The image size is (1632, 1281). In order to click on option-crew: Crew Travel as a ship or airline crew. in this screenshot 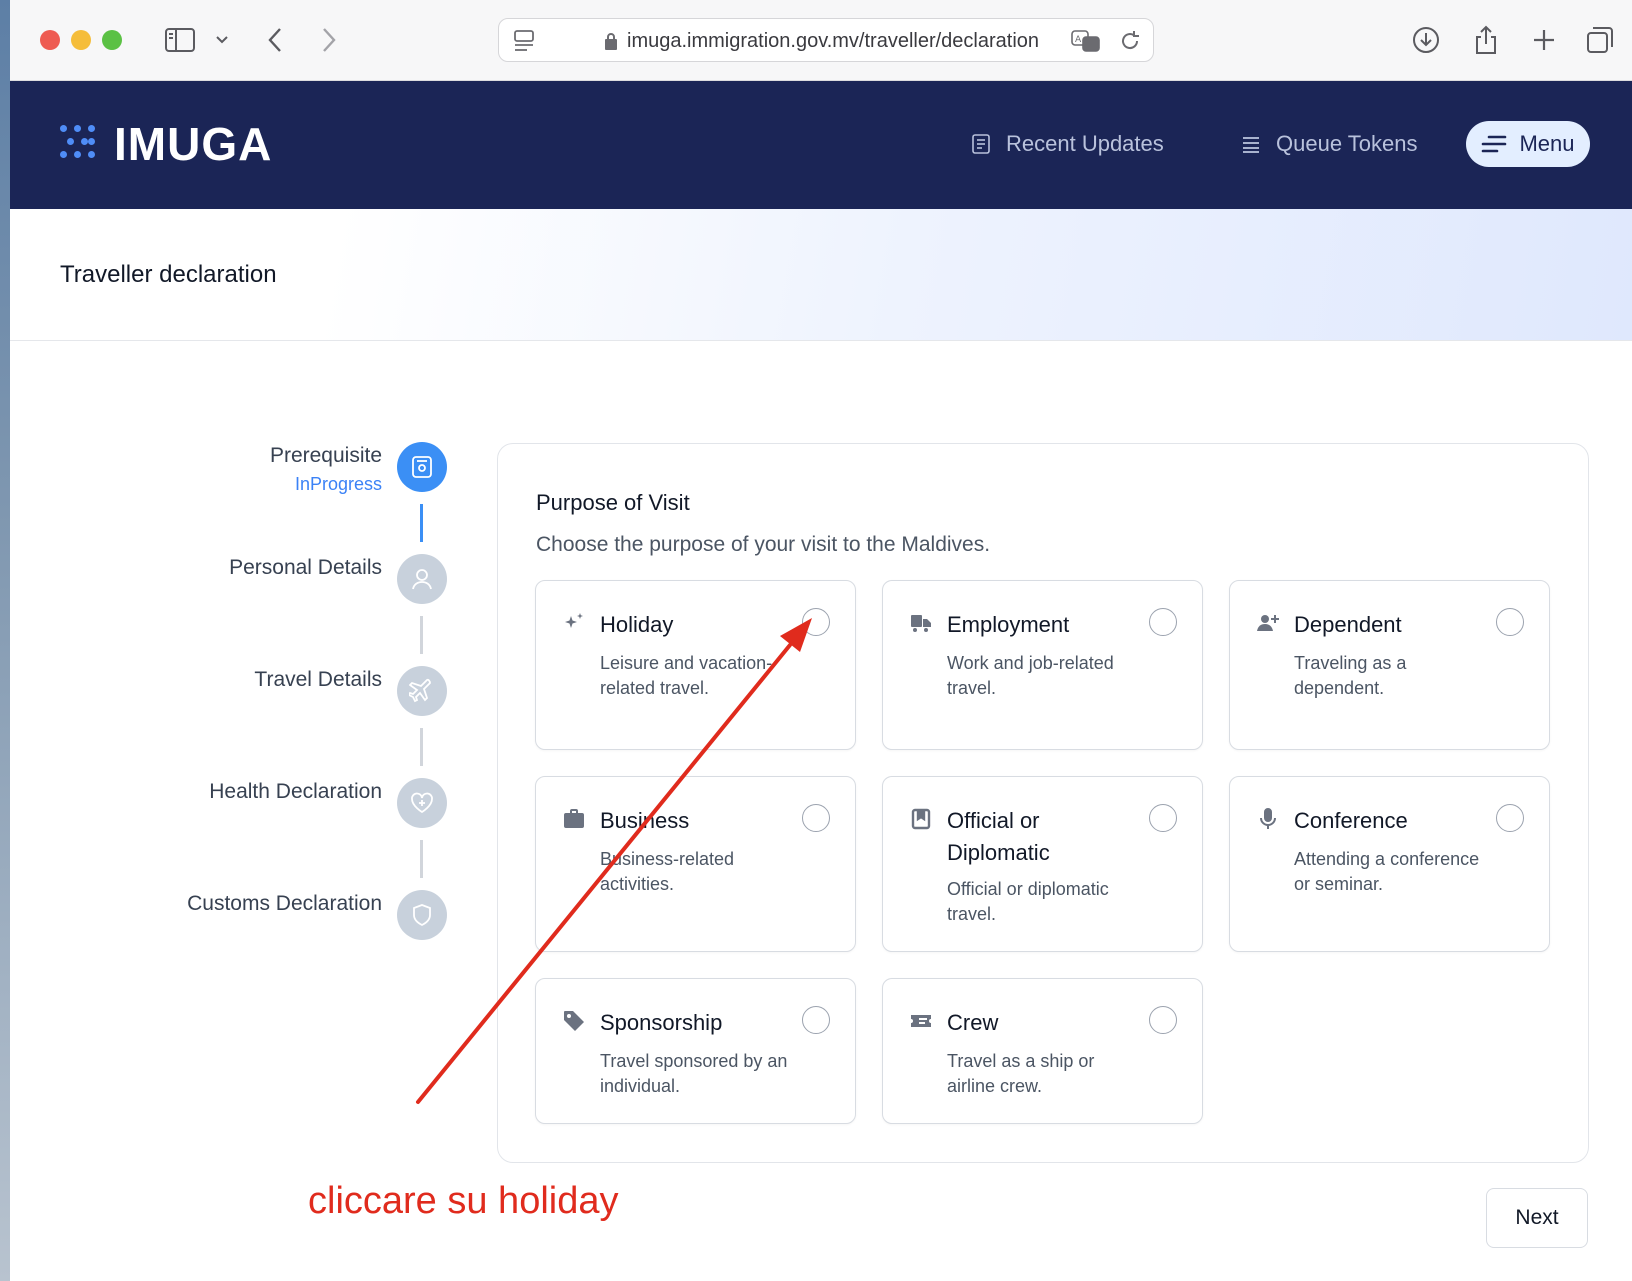, I will do `click(1042, 1051)`.